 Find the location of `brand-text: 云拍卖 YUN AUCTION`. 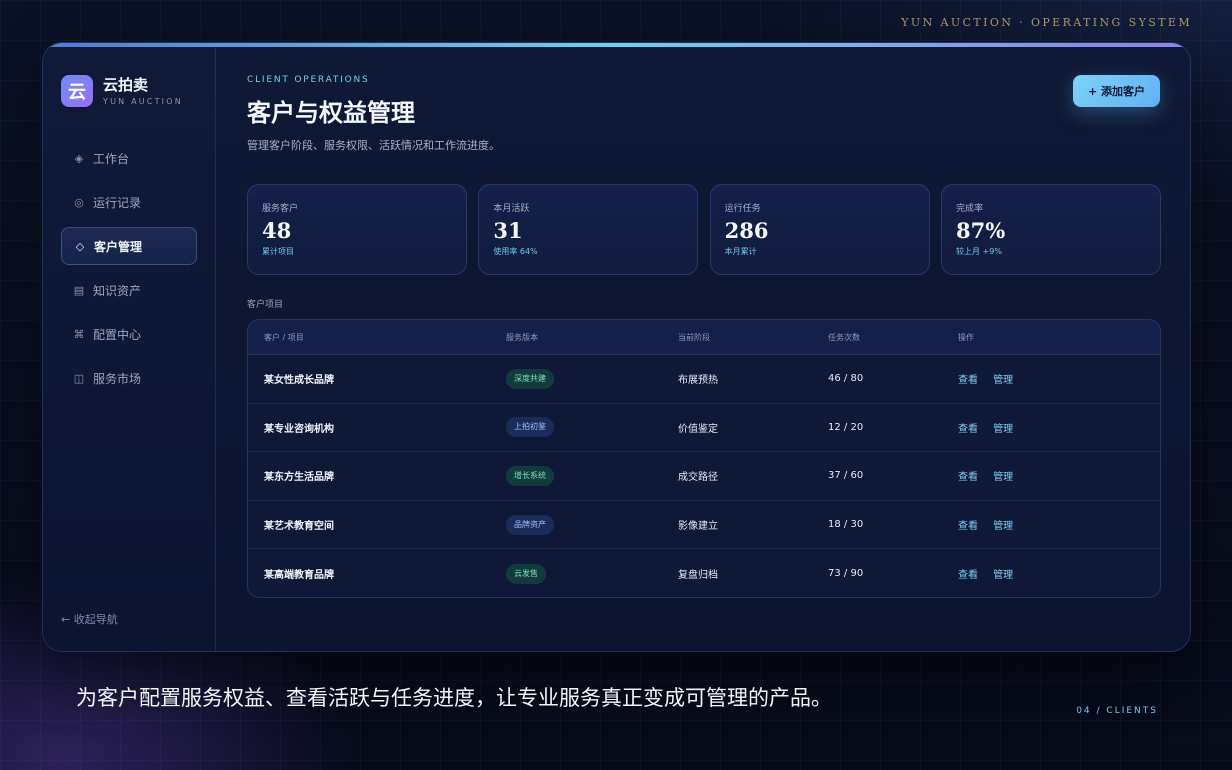

brand-text: 云拍卖 YUN AUCTION is located at coordinates (143, 91).